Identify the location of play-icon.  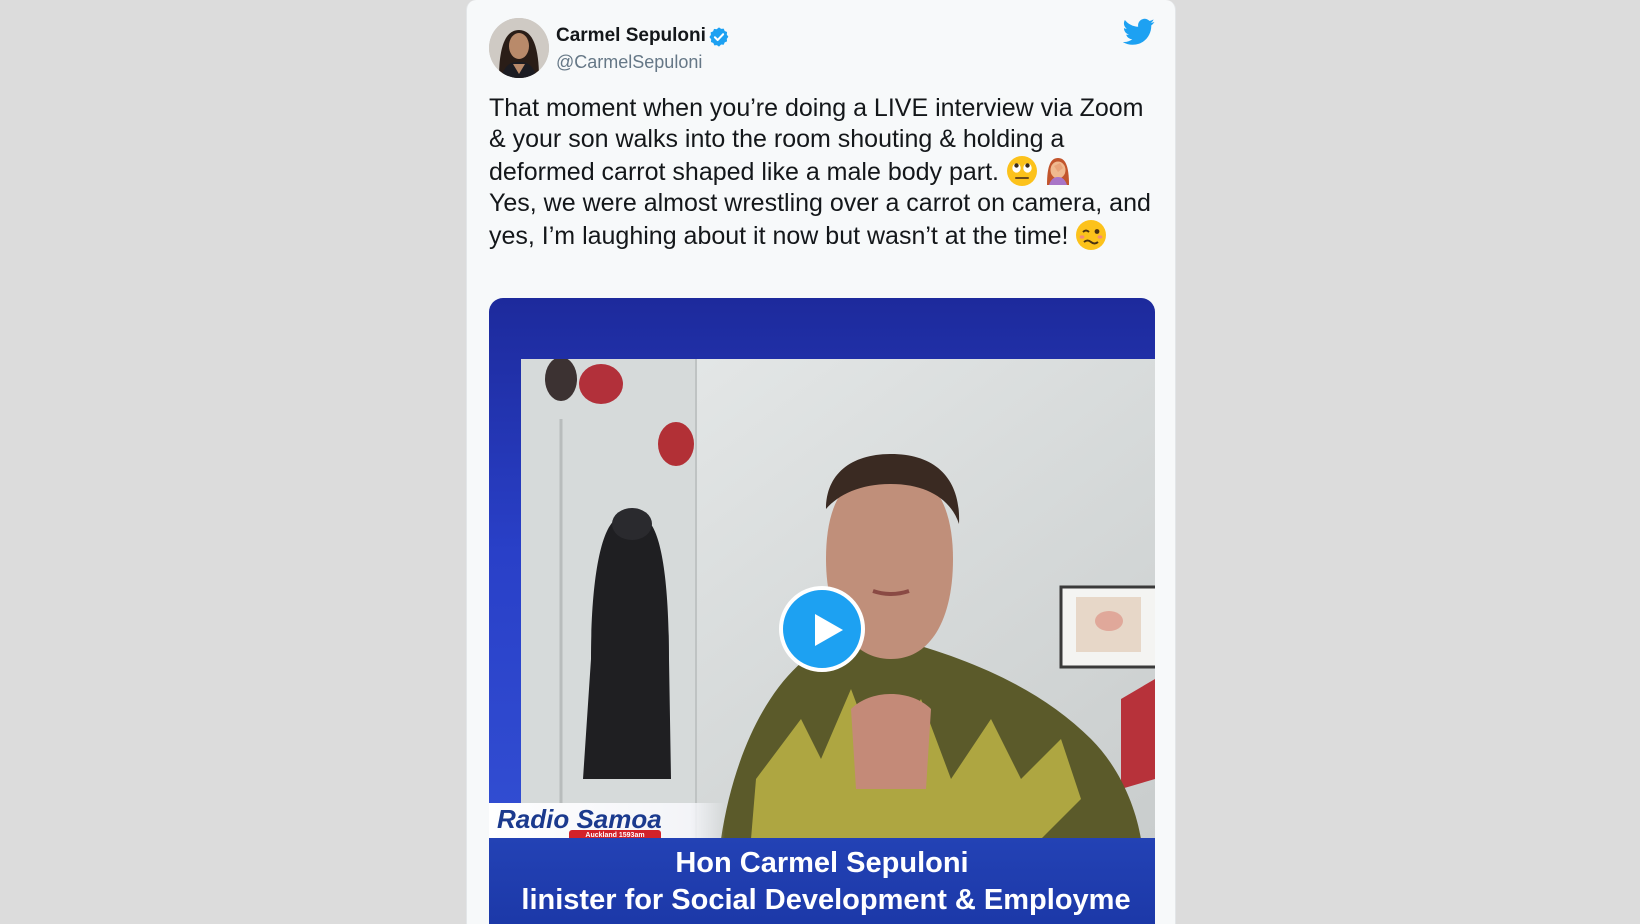
(829, 630).